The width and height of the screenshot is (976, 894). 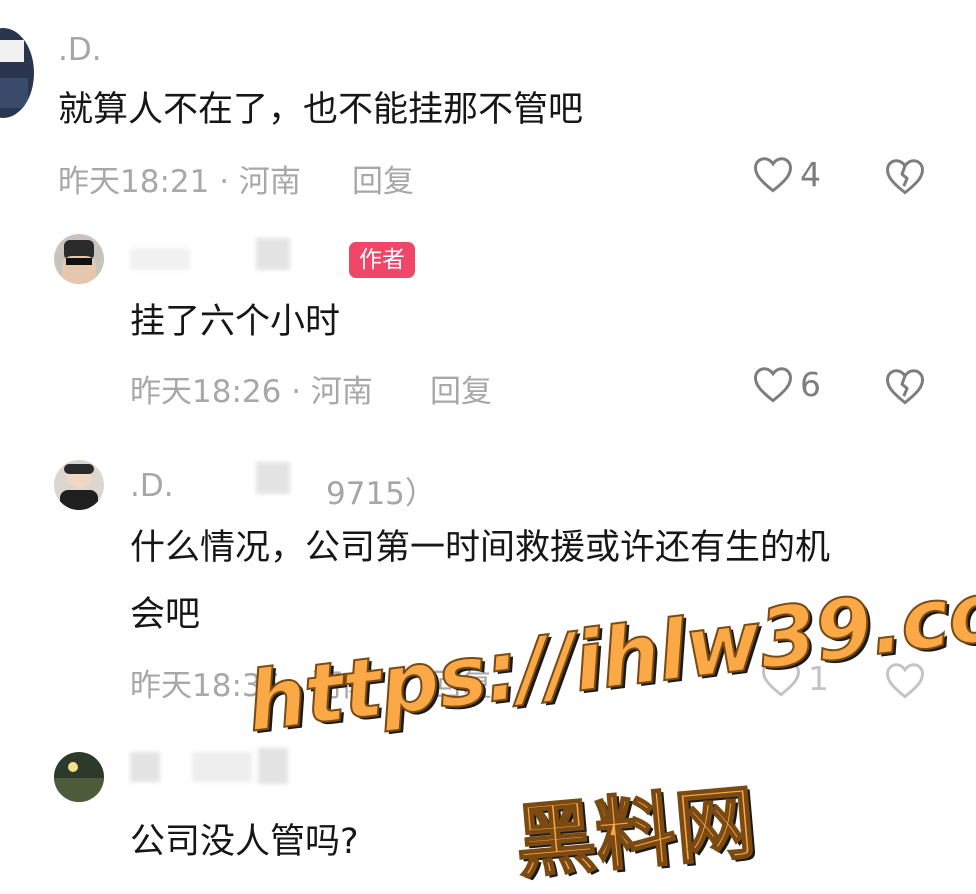 I want to click on like-button: 1, so click(x=794, y=678).